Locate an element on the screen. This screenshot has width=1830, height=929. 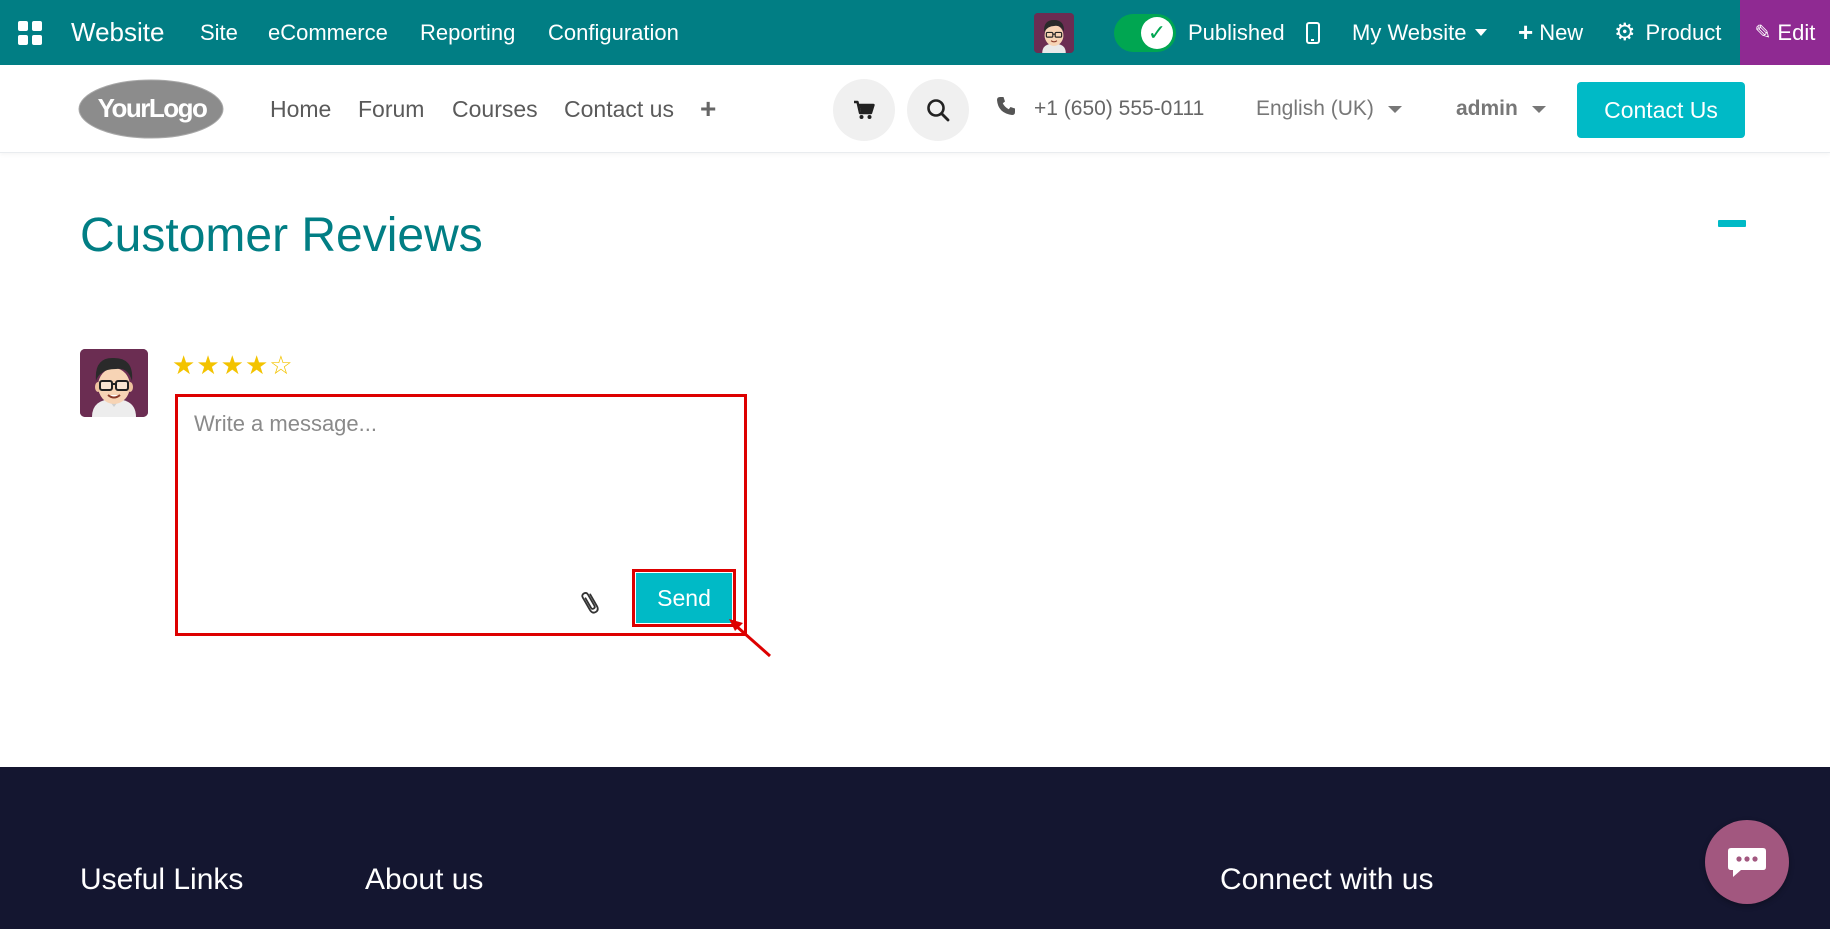
star-rating: ★ ★ ★ ★ ☆ is located at coordinates (233, 365).